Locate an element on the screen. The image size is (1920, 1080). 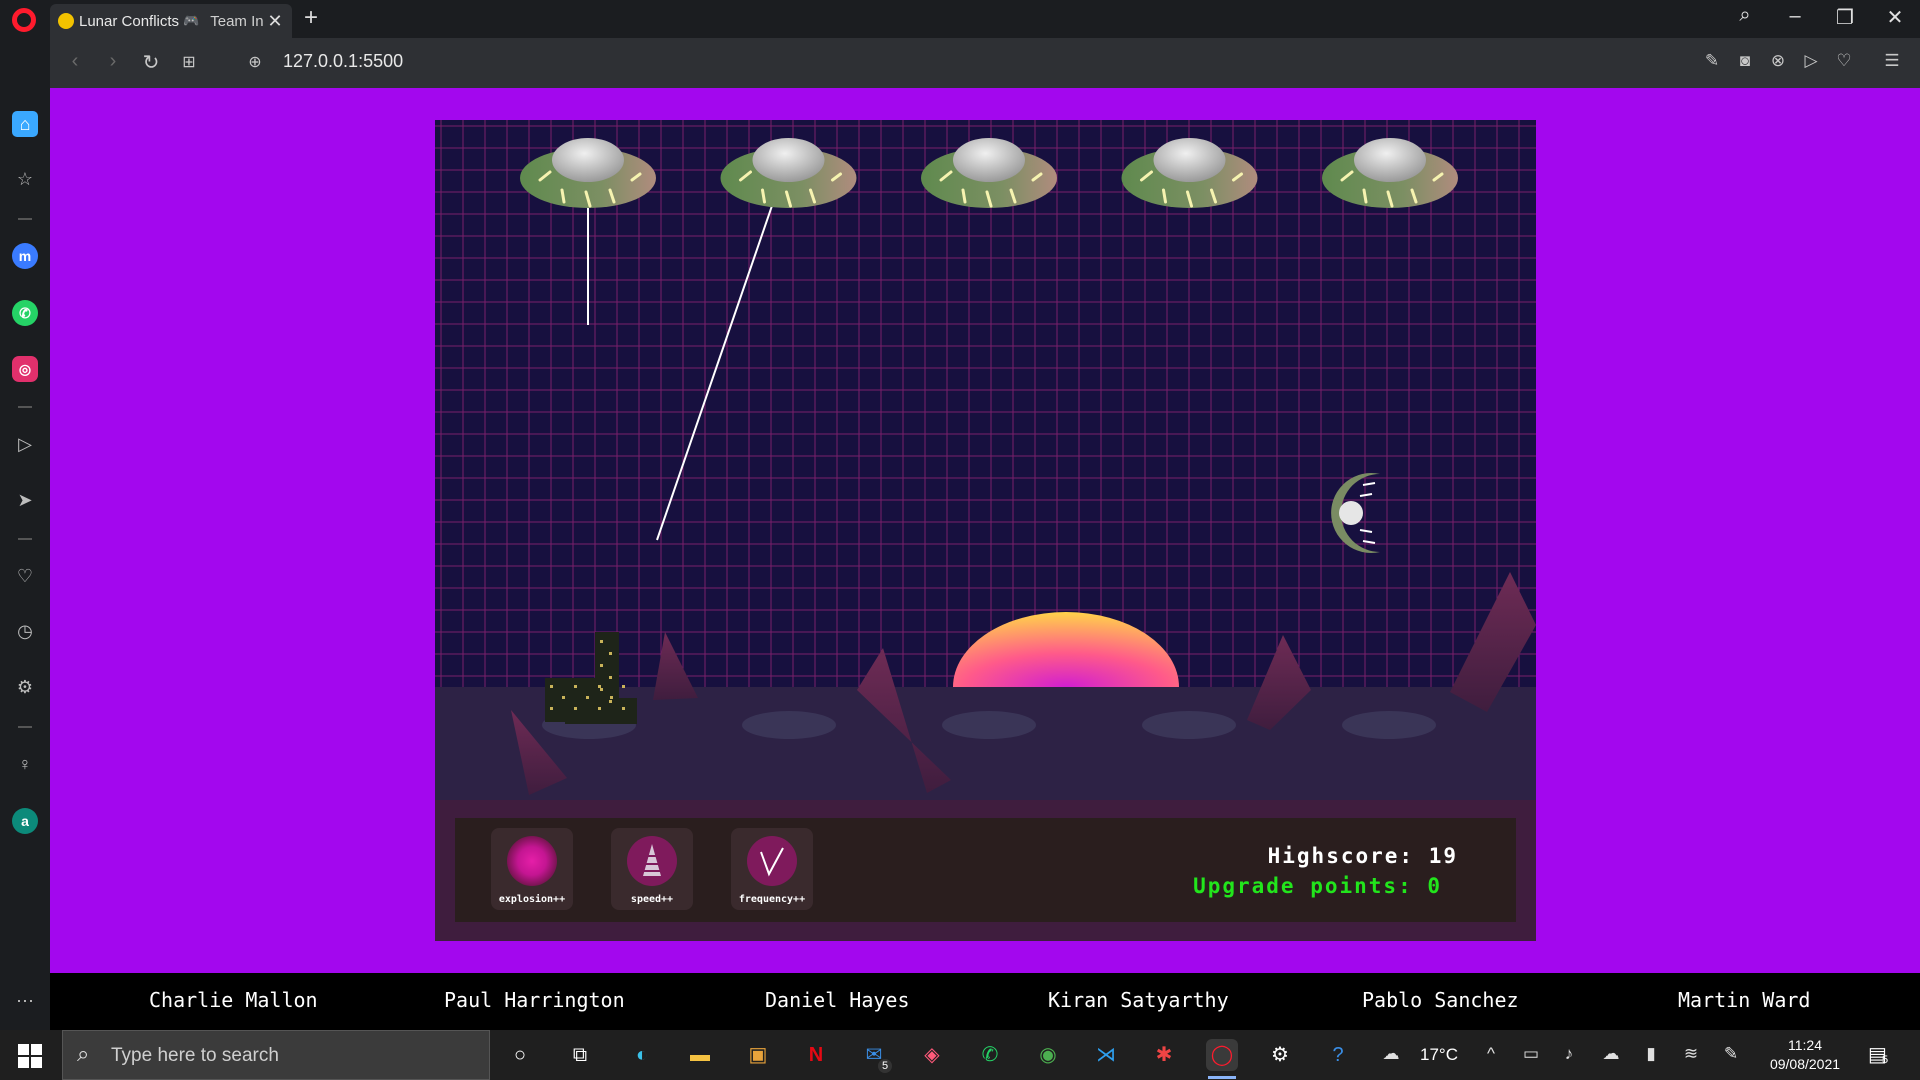
tab-lunar-conflicts: Lunar Conflicts 🎮 Team In ✕ is located at coordinates (171, 21).